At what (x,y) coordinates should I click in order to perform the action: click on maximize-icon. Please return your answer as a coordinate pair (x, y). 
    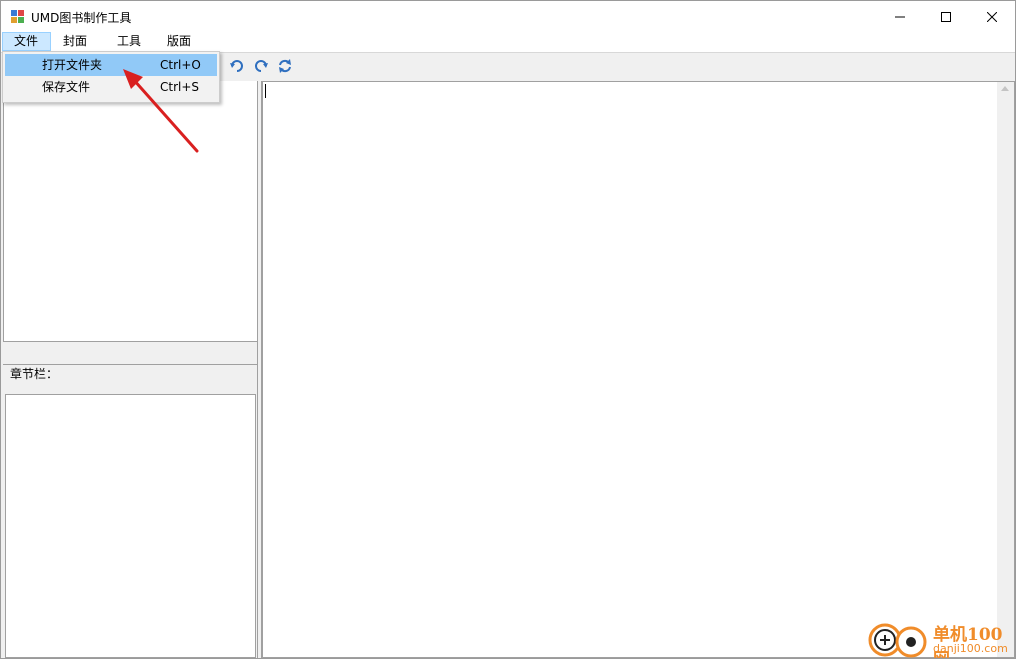
    Looking at the image, I should click on (946, 16).